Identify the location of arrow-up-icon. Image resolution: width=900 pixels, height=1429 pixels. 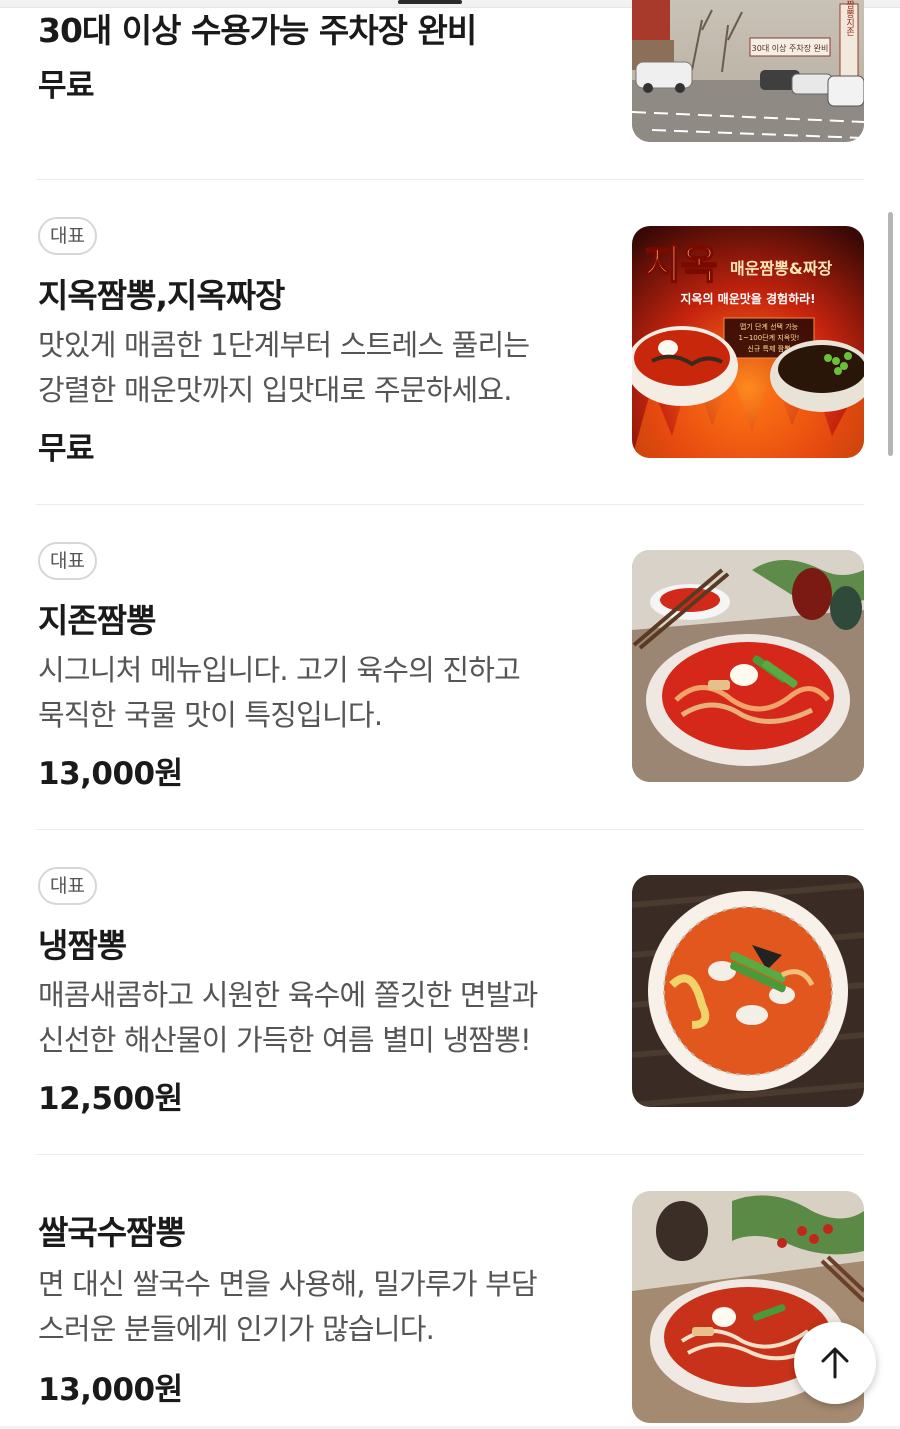
(835, 1363).